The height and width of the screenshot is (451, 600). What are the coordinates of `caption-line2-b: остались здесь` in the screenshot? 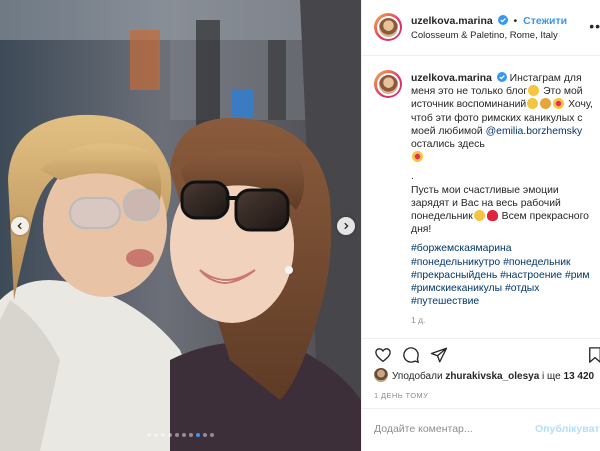 It's located at (448, 145).